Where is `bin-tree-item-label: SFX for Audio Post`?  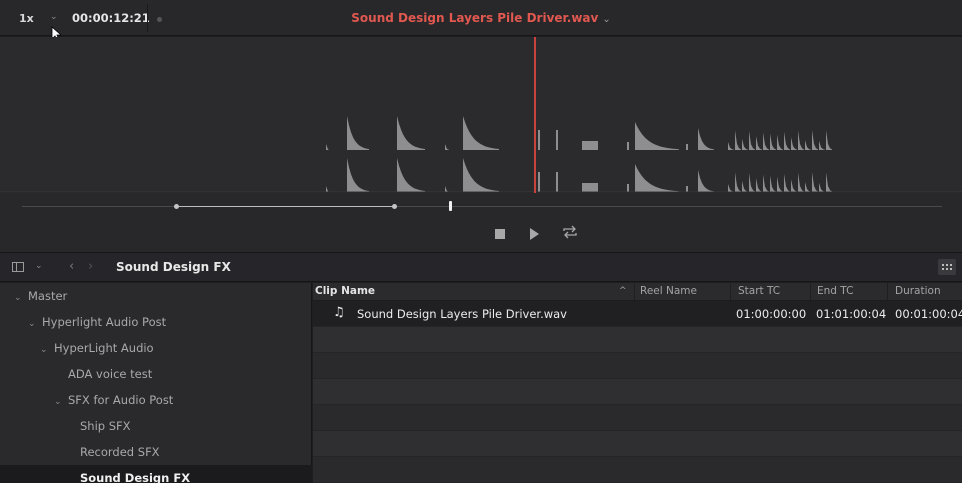
bin-tree-item-label: SFX for Audio Post is located at coordinates (121, 400).